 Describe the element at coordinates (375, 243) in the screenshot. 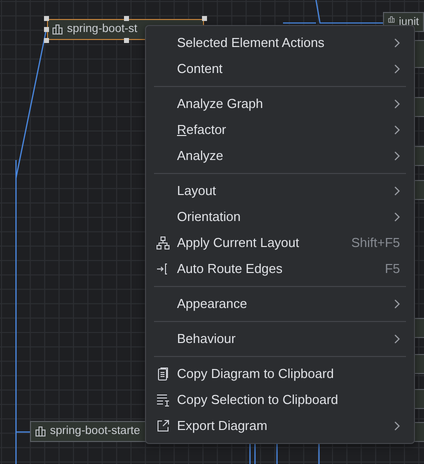

I see `shortcut-label: Shift+F5` at that location.